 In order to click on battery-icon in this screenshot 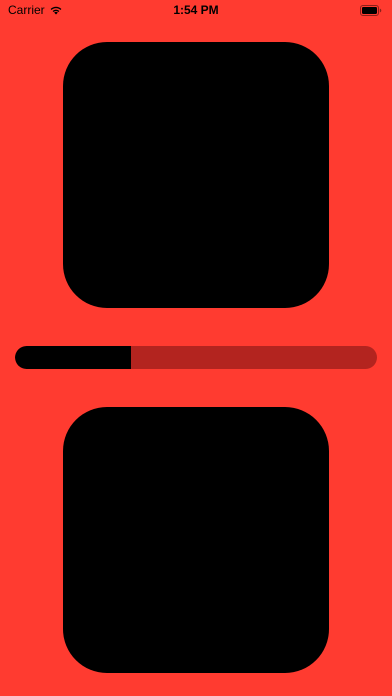, I will do `click(371, 10)`.